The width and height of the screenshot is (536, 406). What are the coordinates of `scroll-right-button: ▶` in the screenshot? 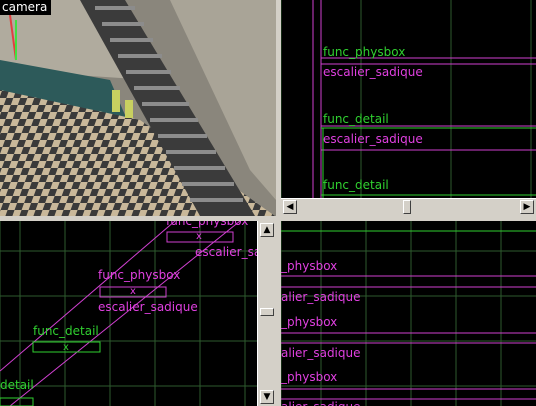 It's located at (527, 207).